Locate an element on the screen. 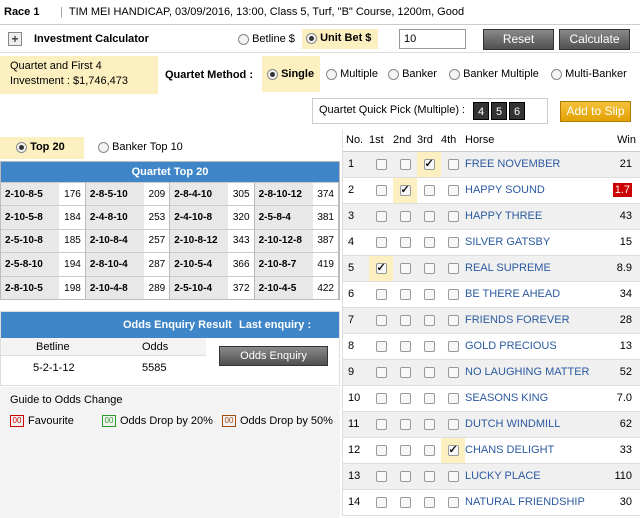 This screenshot has width=640, height=518. top20-combination: 2-10-8-5 is located at coordinates (30, 193).